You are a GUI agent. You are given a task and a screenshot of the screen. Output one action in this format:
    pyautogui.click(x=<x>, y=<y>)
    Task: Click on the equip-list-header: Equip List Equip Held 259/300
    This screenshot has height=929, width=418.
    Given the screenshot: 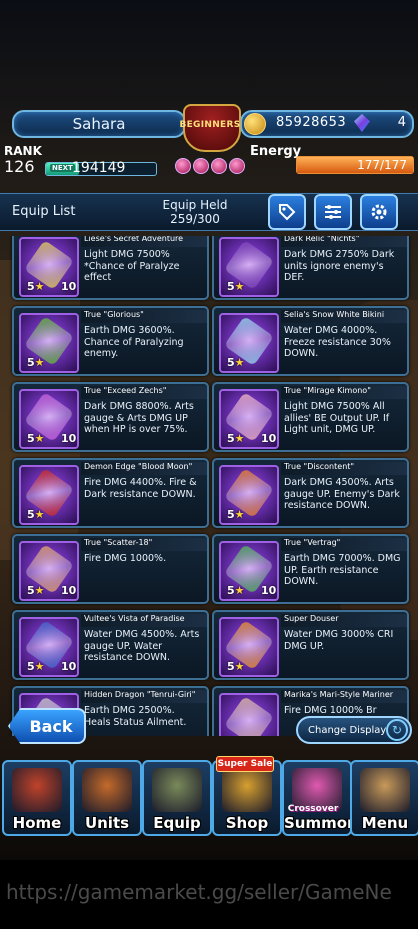 What is the action you would take?
    pyautogui.click(x=209, y=212)
    